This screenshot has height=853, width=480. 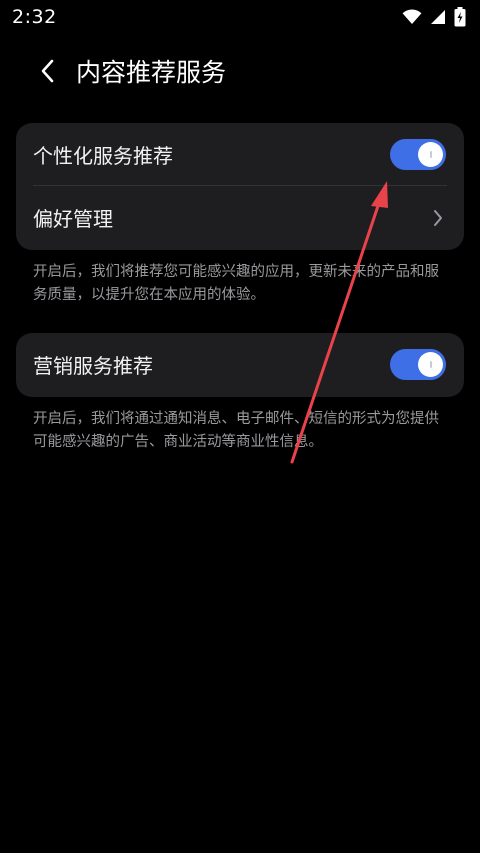 What do you see at coordinates (103, 156) in the screenshot?
I see `personalized-recommendation-label: 个性化服务推荐` at bounding box center [103, 156].